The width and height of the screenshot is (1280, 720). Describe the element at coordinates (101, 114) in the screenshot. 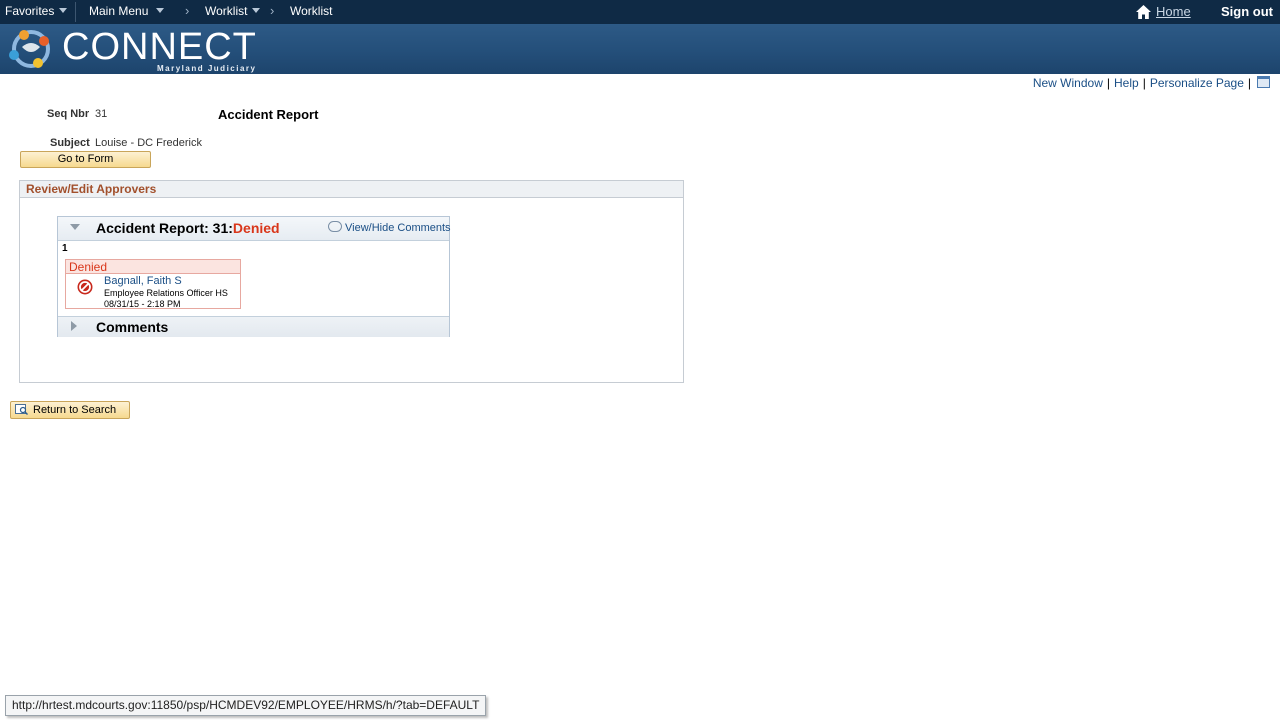

I see `seq-nbr-value: 31` at that location.